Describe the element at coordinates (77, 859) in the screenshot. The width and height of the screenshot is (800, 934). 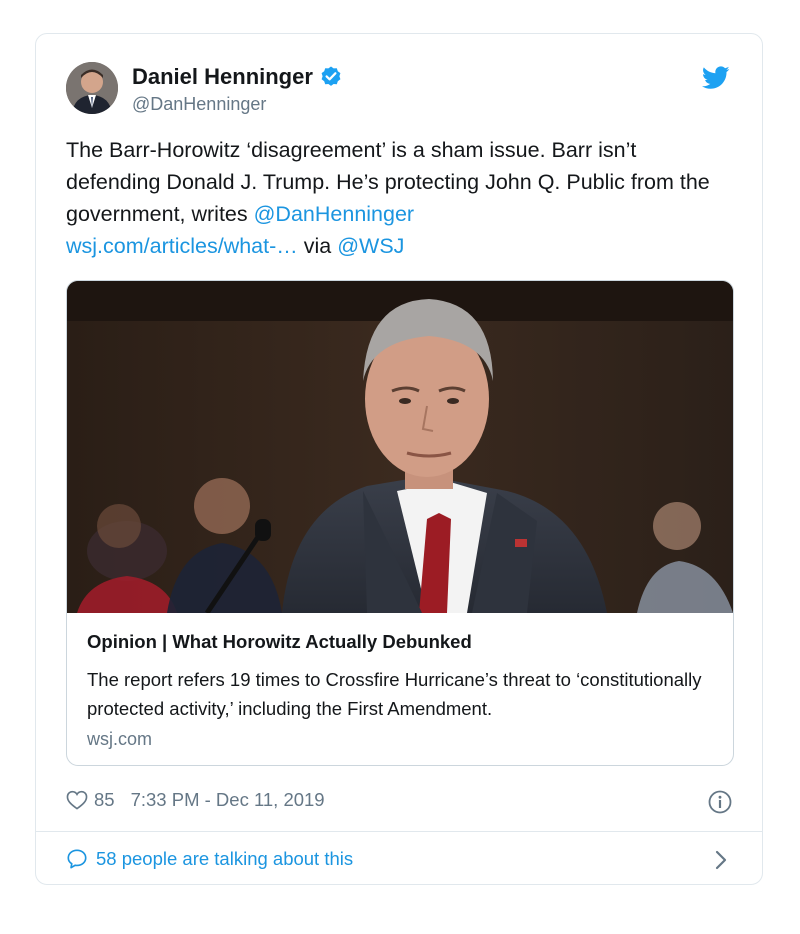
I see `speech-bubble-icon` at that location.